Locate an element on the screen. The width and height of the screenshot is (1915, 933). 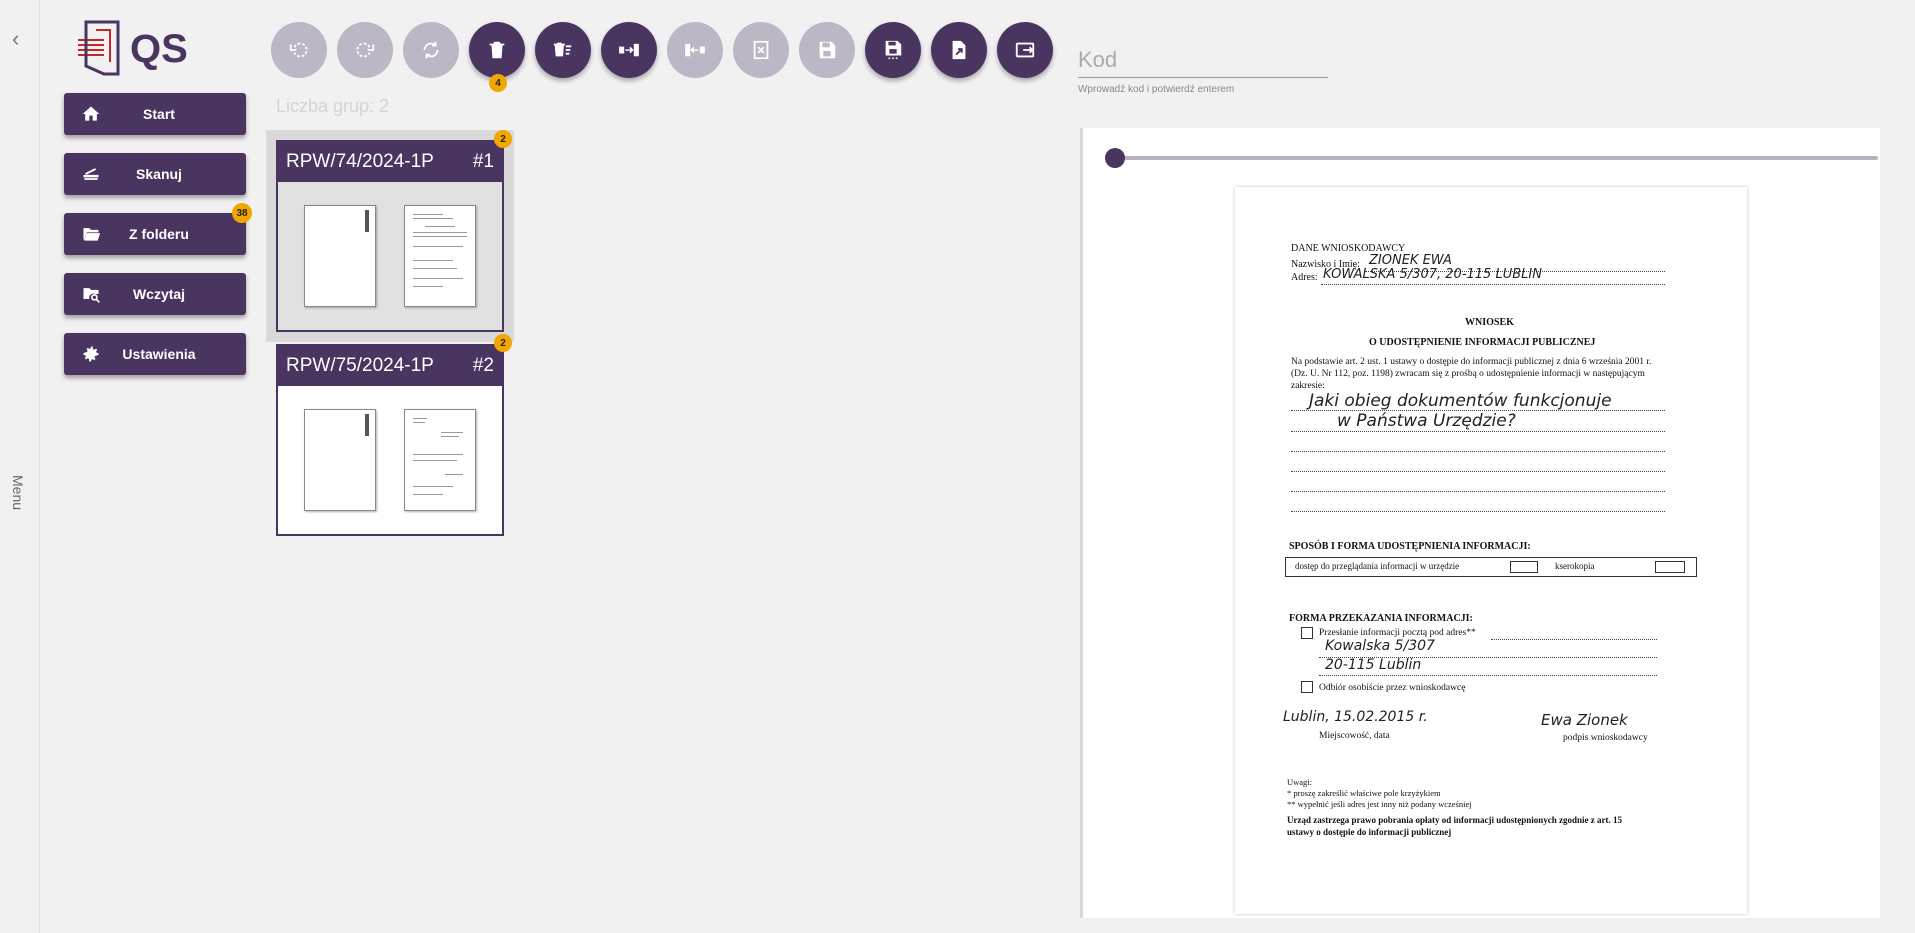
rotate-left-icon is located at coordinates (298, 50).